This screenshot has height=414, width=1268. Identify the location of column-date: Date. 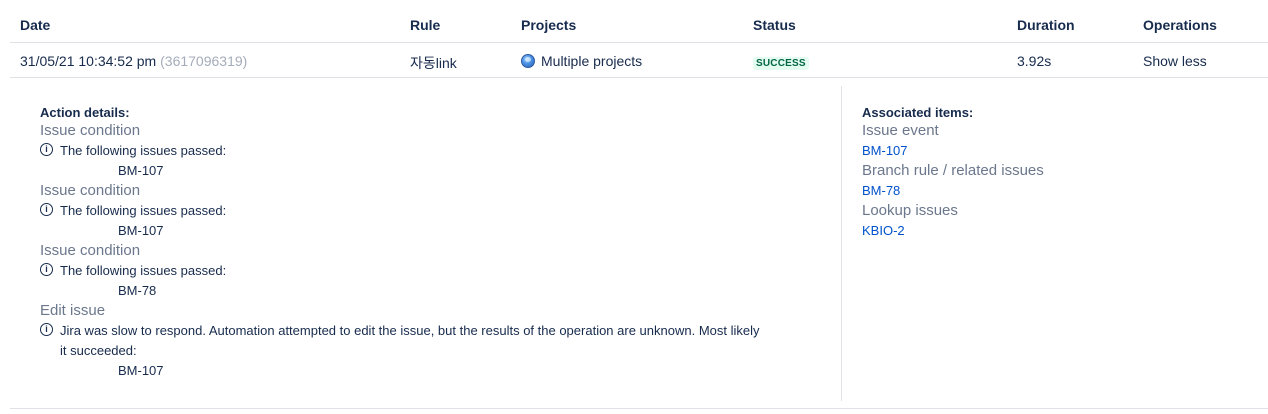
(35, 25).